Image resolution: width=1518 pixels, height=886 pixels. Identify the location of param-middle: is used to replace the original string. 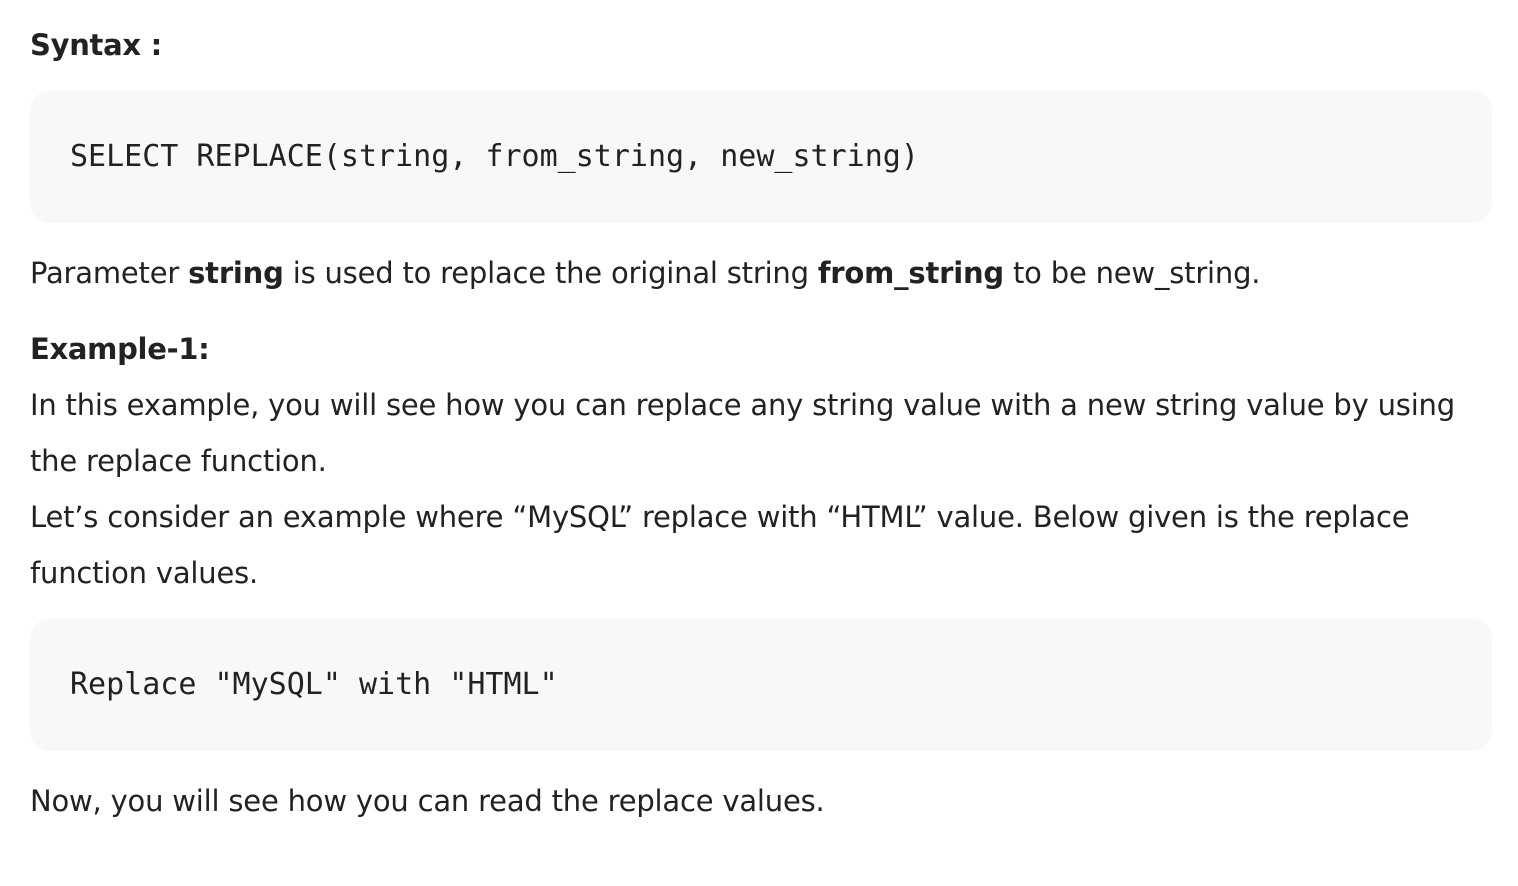
(550, 273).